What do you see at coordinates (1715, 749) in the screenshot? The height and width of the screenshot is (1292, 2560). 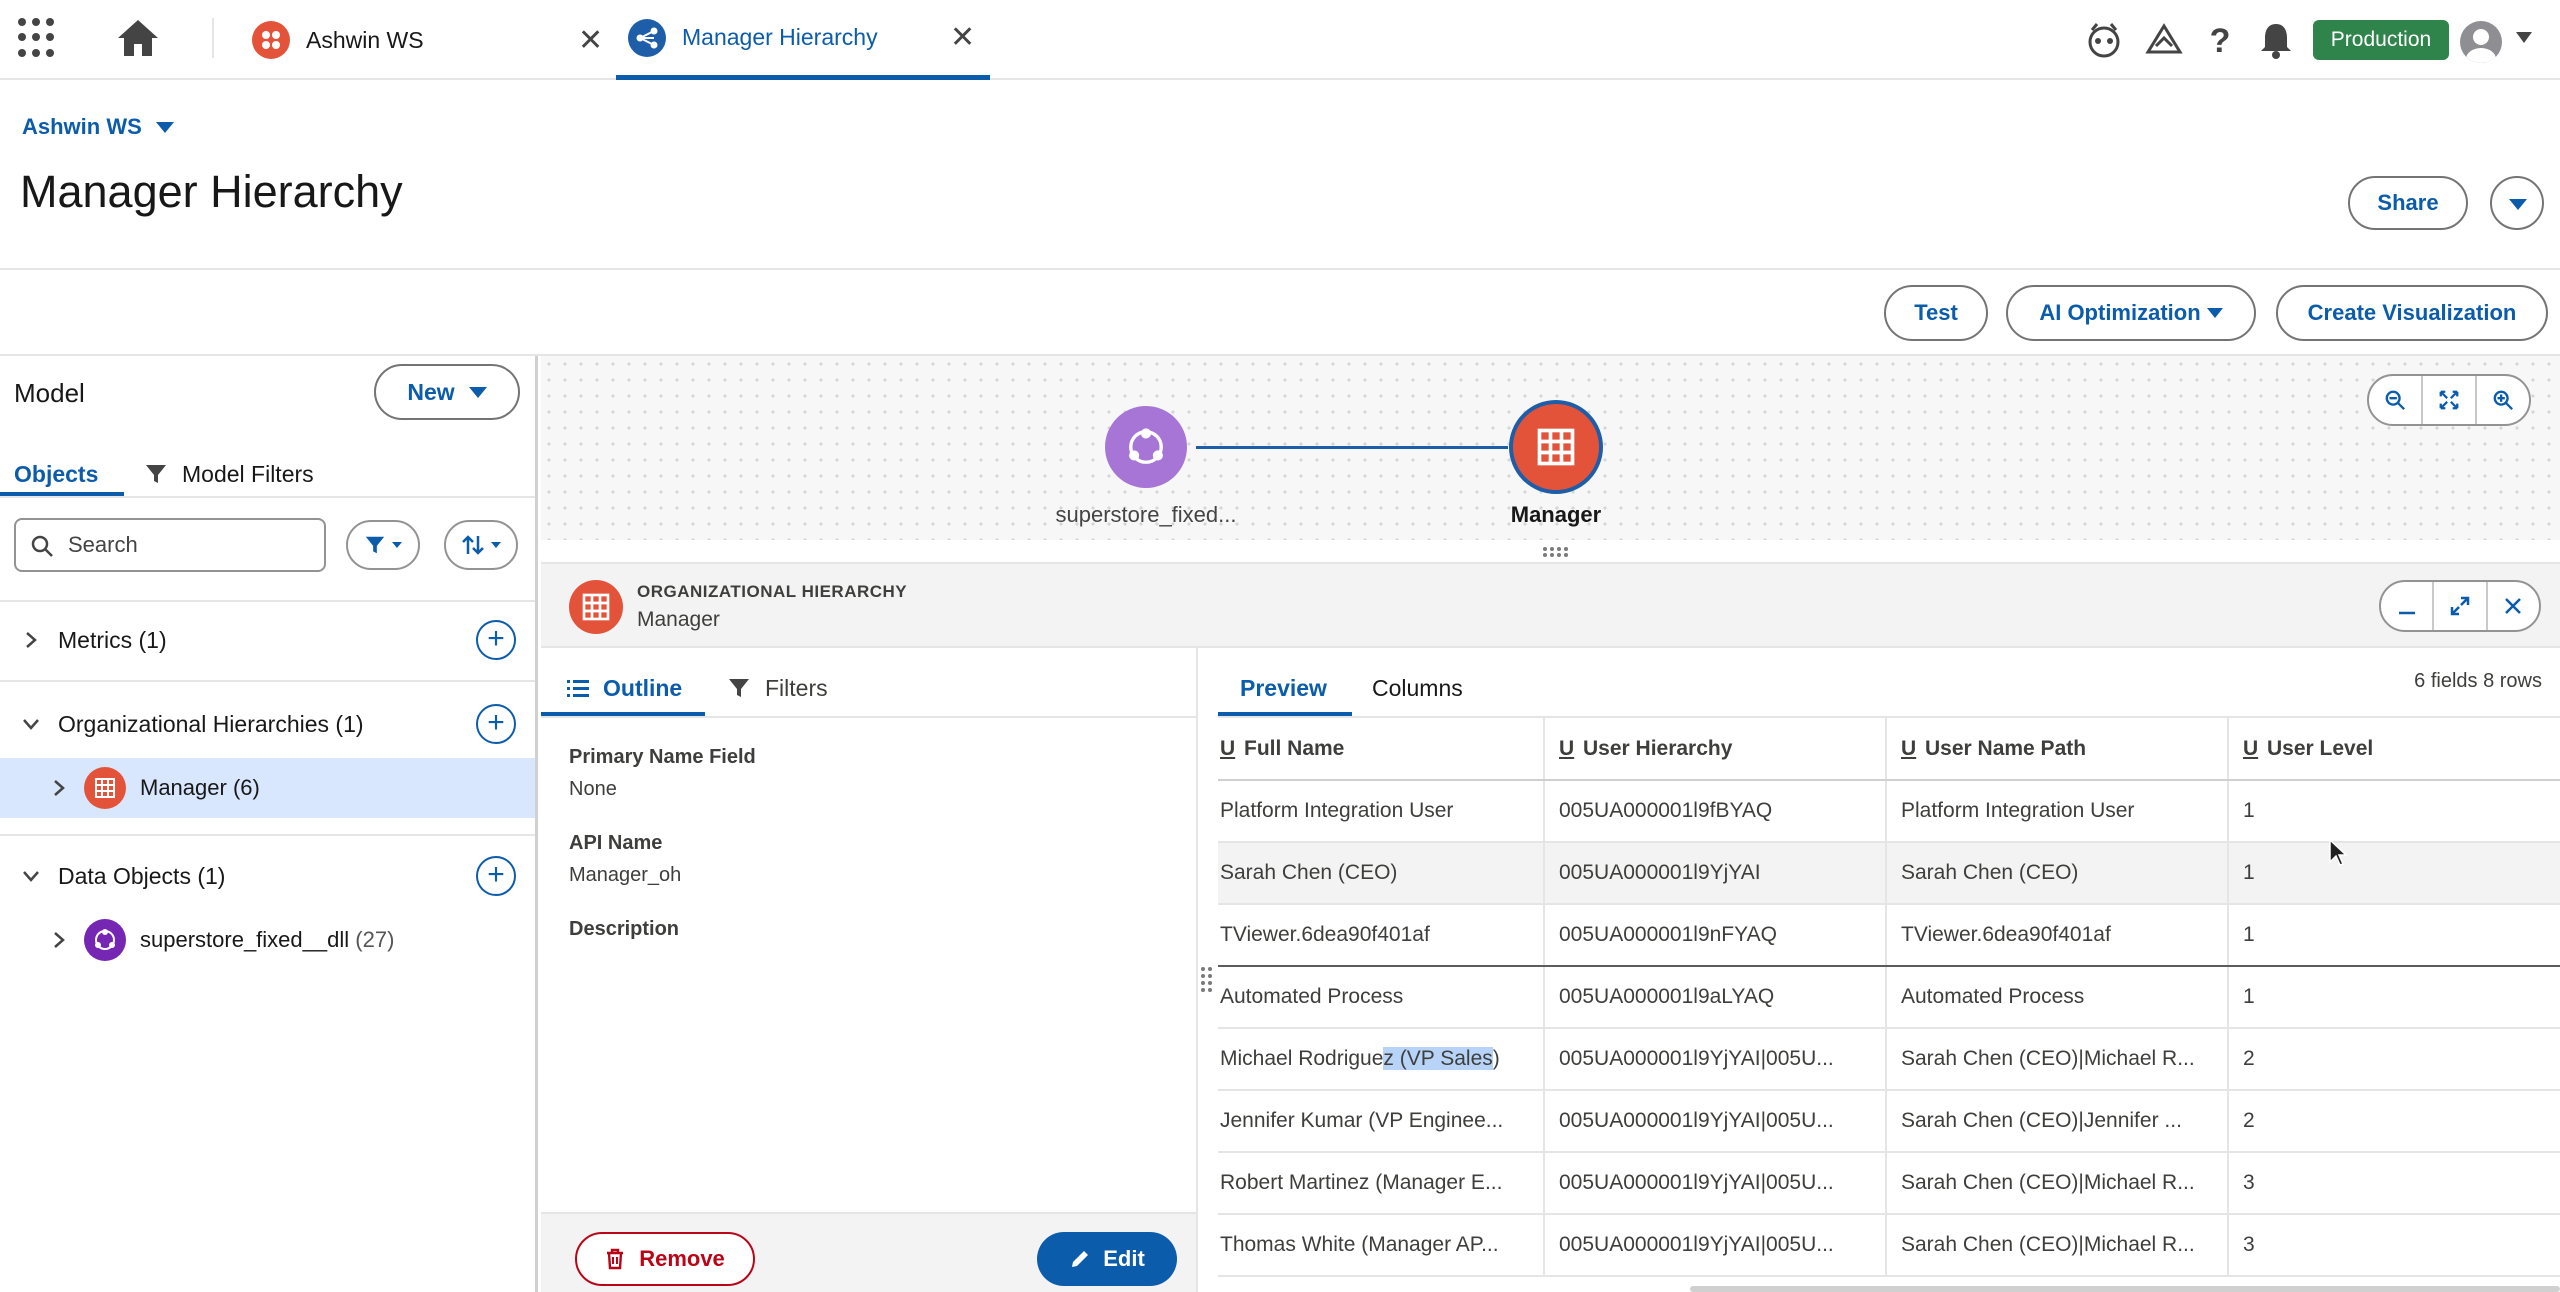 I see `column-header-user-hierarchy: U User Hierarchy` at bounding box center [1715, 749].